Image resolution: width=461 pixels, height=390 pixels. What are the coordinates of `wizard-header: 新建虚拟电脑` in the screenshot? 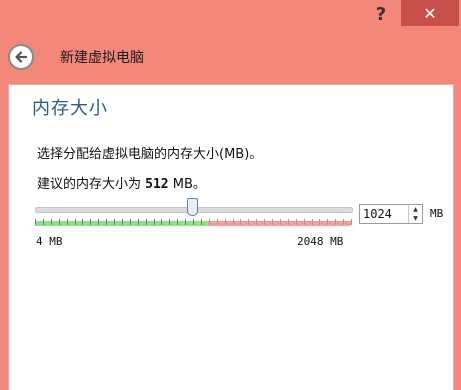 It's located at (230, 58).